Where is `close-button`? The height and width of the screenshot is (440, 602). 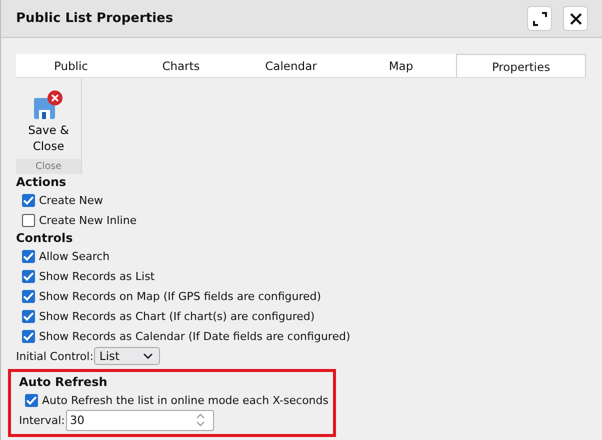
close-button is located at coordinates (575, 18).